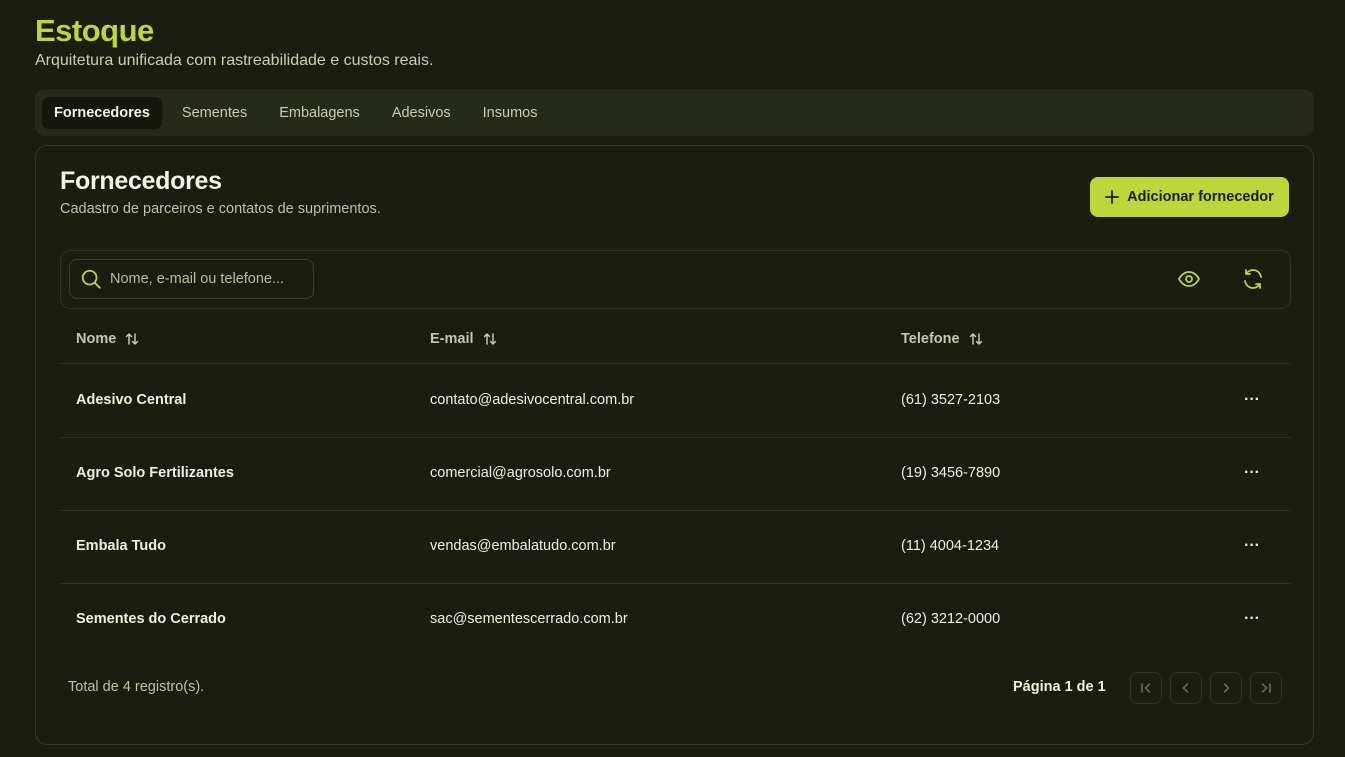 This screenshot has height=757, width=1345. Describe the element at coordinates (1112, 197) in the screenshot. I see `plus-icon` at that location.